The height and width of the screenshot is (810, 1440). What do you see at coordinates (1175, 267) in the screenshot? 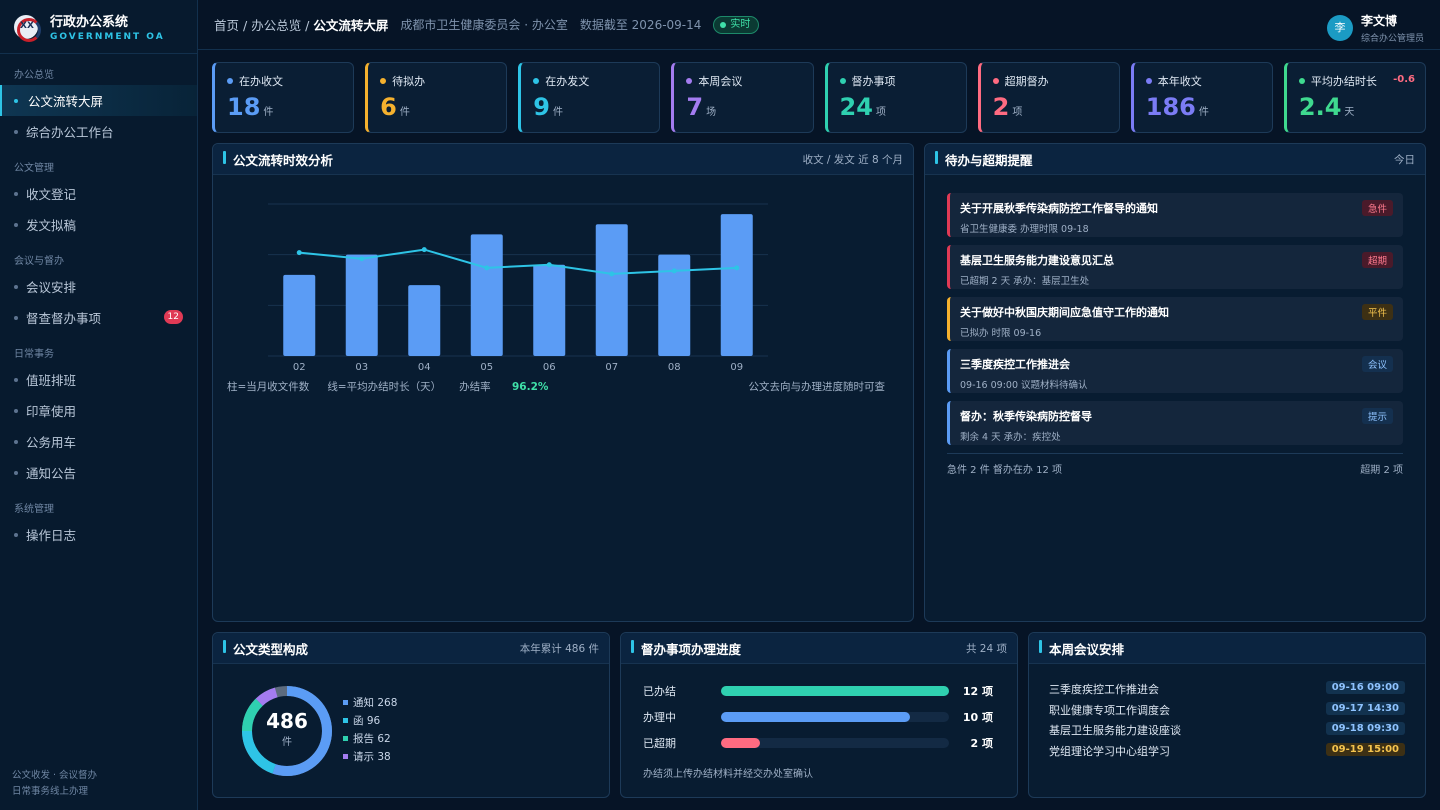
I see `alert-item: 基层卫生服务能力建设意见汇总 已超期 2 天 承办：基层卫生处 超期` at bounding box center [1175, 267].